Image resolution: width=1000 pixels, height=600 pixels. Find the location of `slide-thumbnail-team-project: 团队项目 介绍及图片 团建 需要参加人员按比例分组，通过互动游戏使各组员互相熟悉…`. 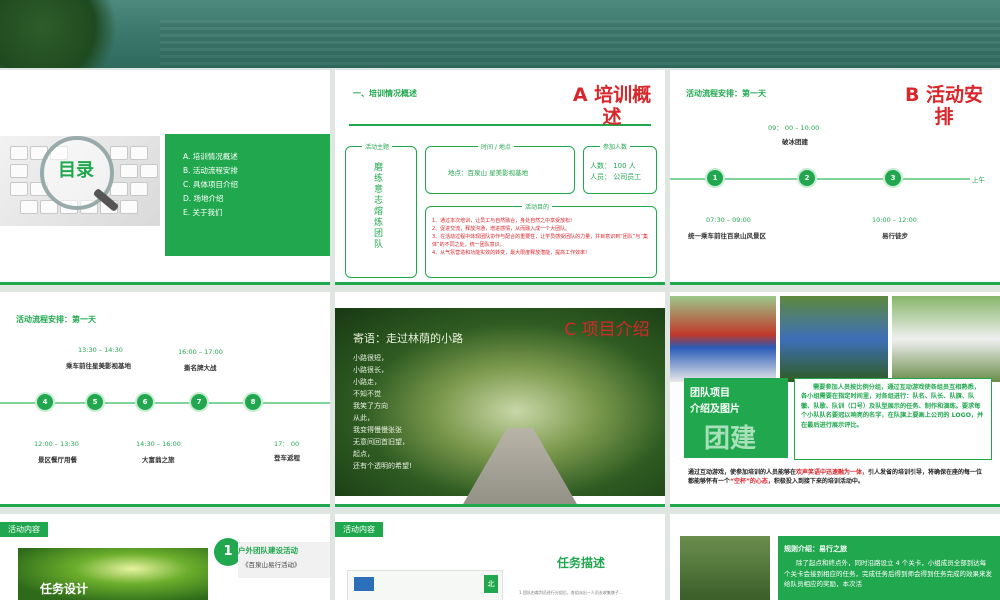

slide-thumbnail-team-project: 团队项目 介绍及图片 团建 需要参加人员按比例分组，通过互动游戏使各组员互相熟悉… is located at coordinates (835, 399).